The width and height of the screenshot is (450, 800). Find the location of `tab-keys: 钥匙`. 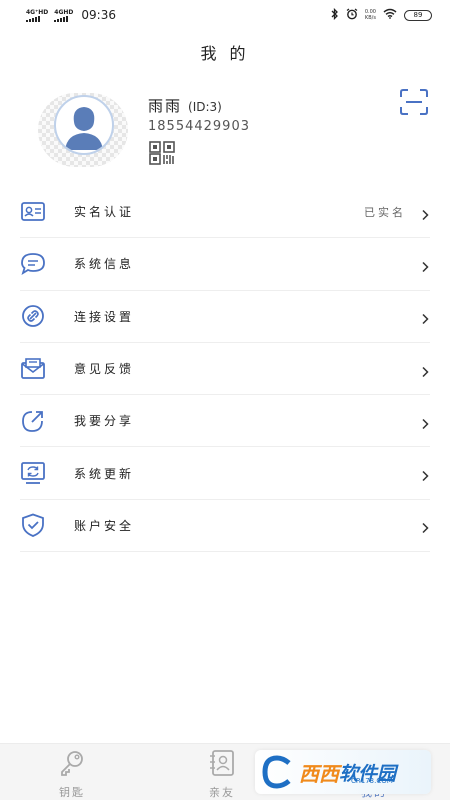

tab-keys: 钥匙 is located at coordinates (72, 775).